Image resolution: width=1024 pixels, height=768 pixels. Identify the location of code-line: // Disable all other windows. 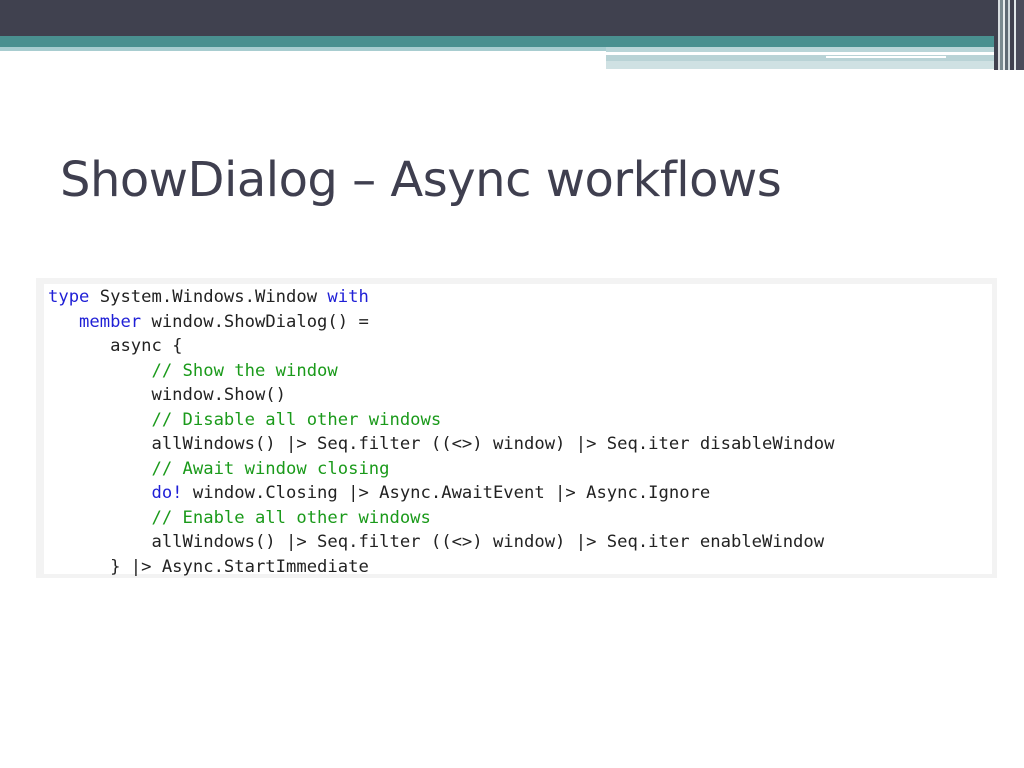
(441, 420).